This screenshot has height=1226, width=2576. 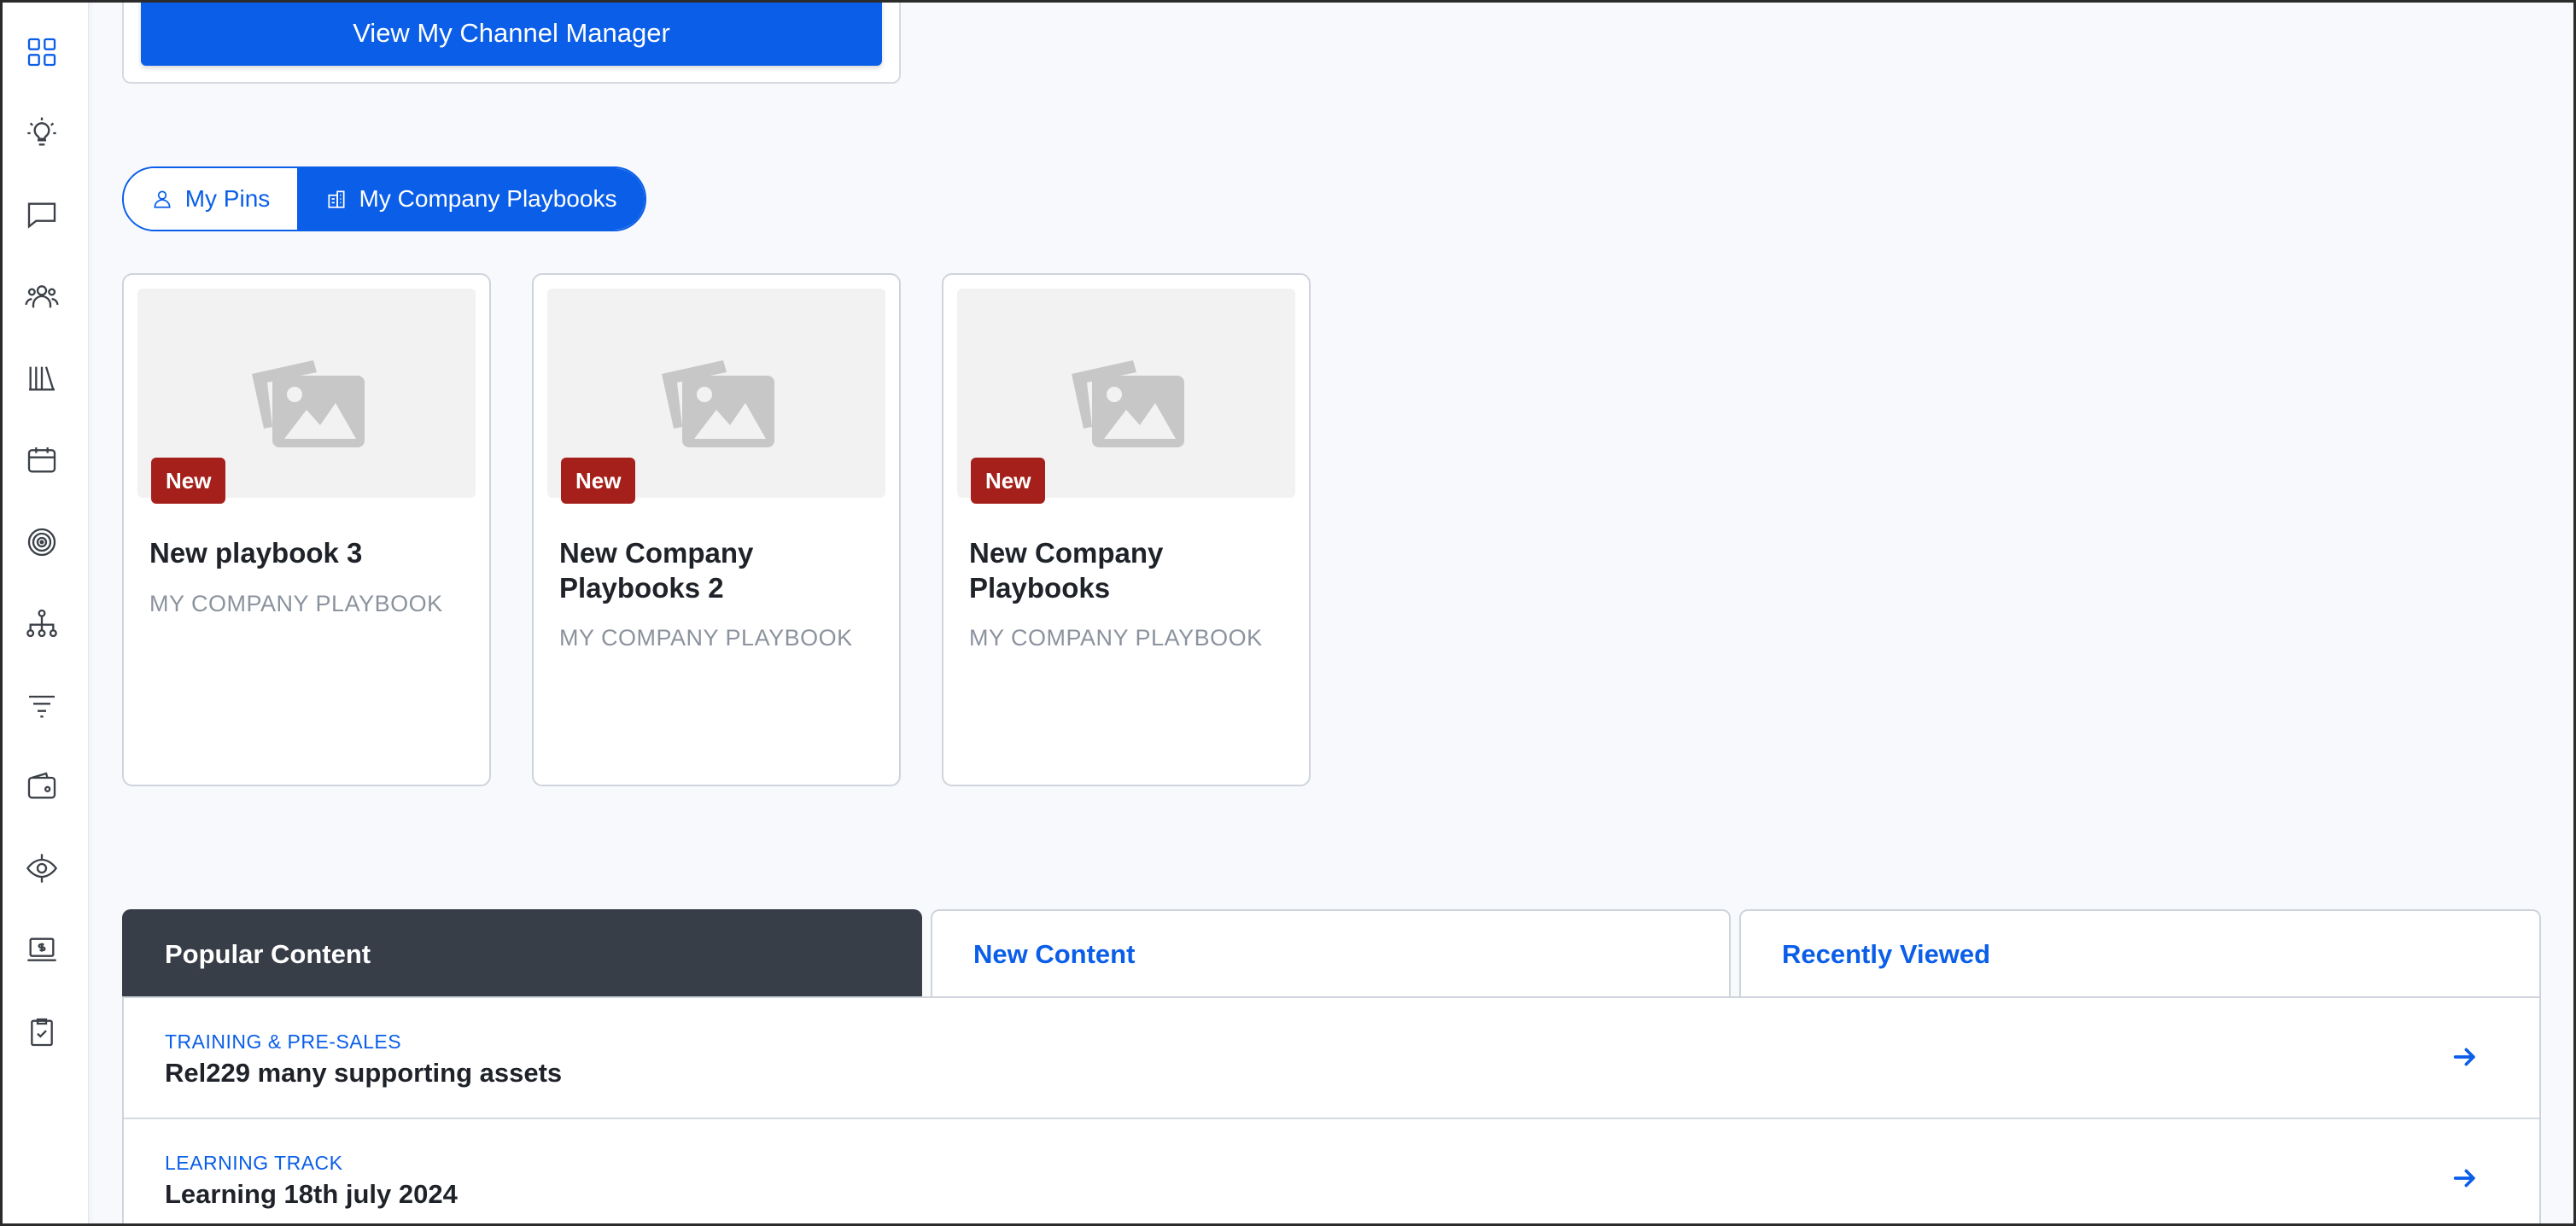 I want to click on my-pins-label: My Pins, so click(x=228, y=198).